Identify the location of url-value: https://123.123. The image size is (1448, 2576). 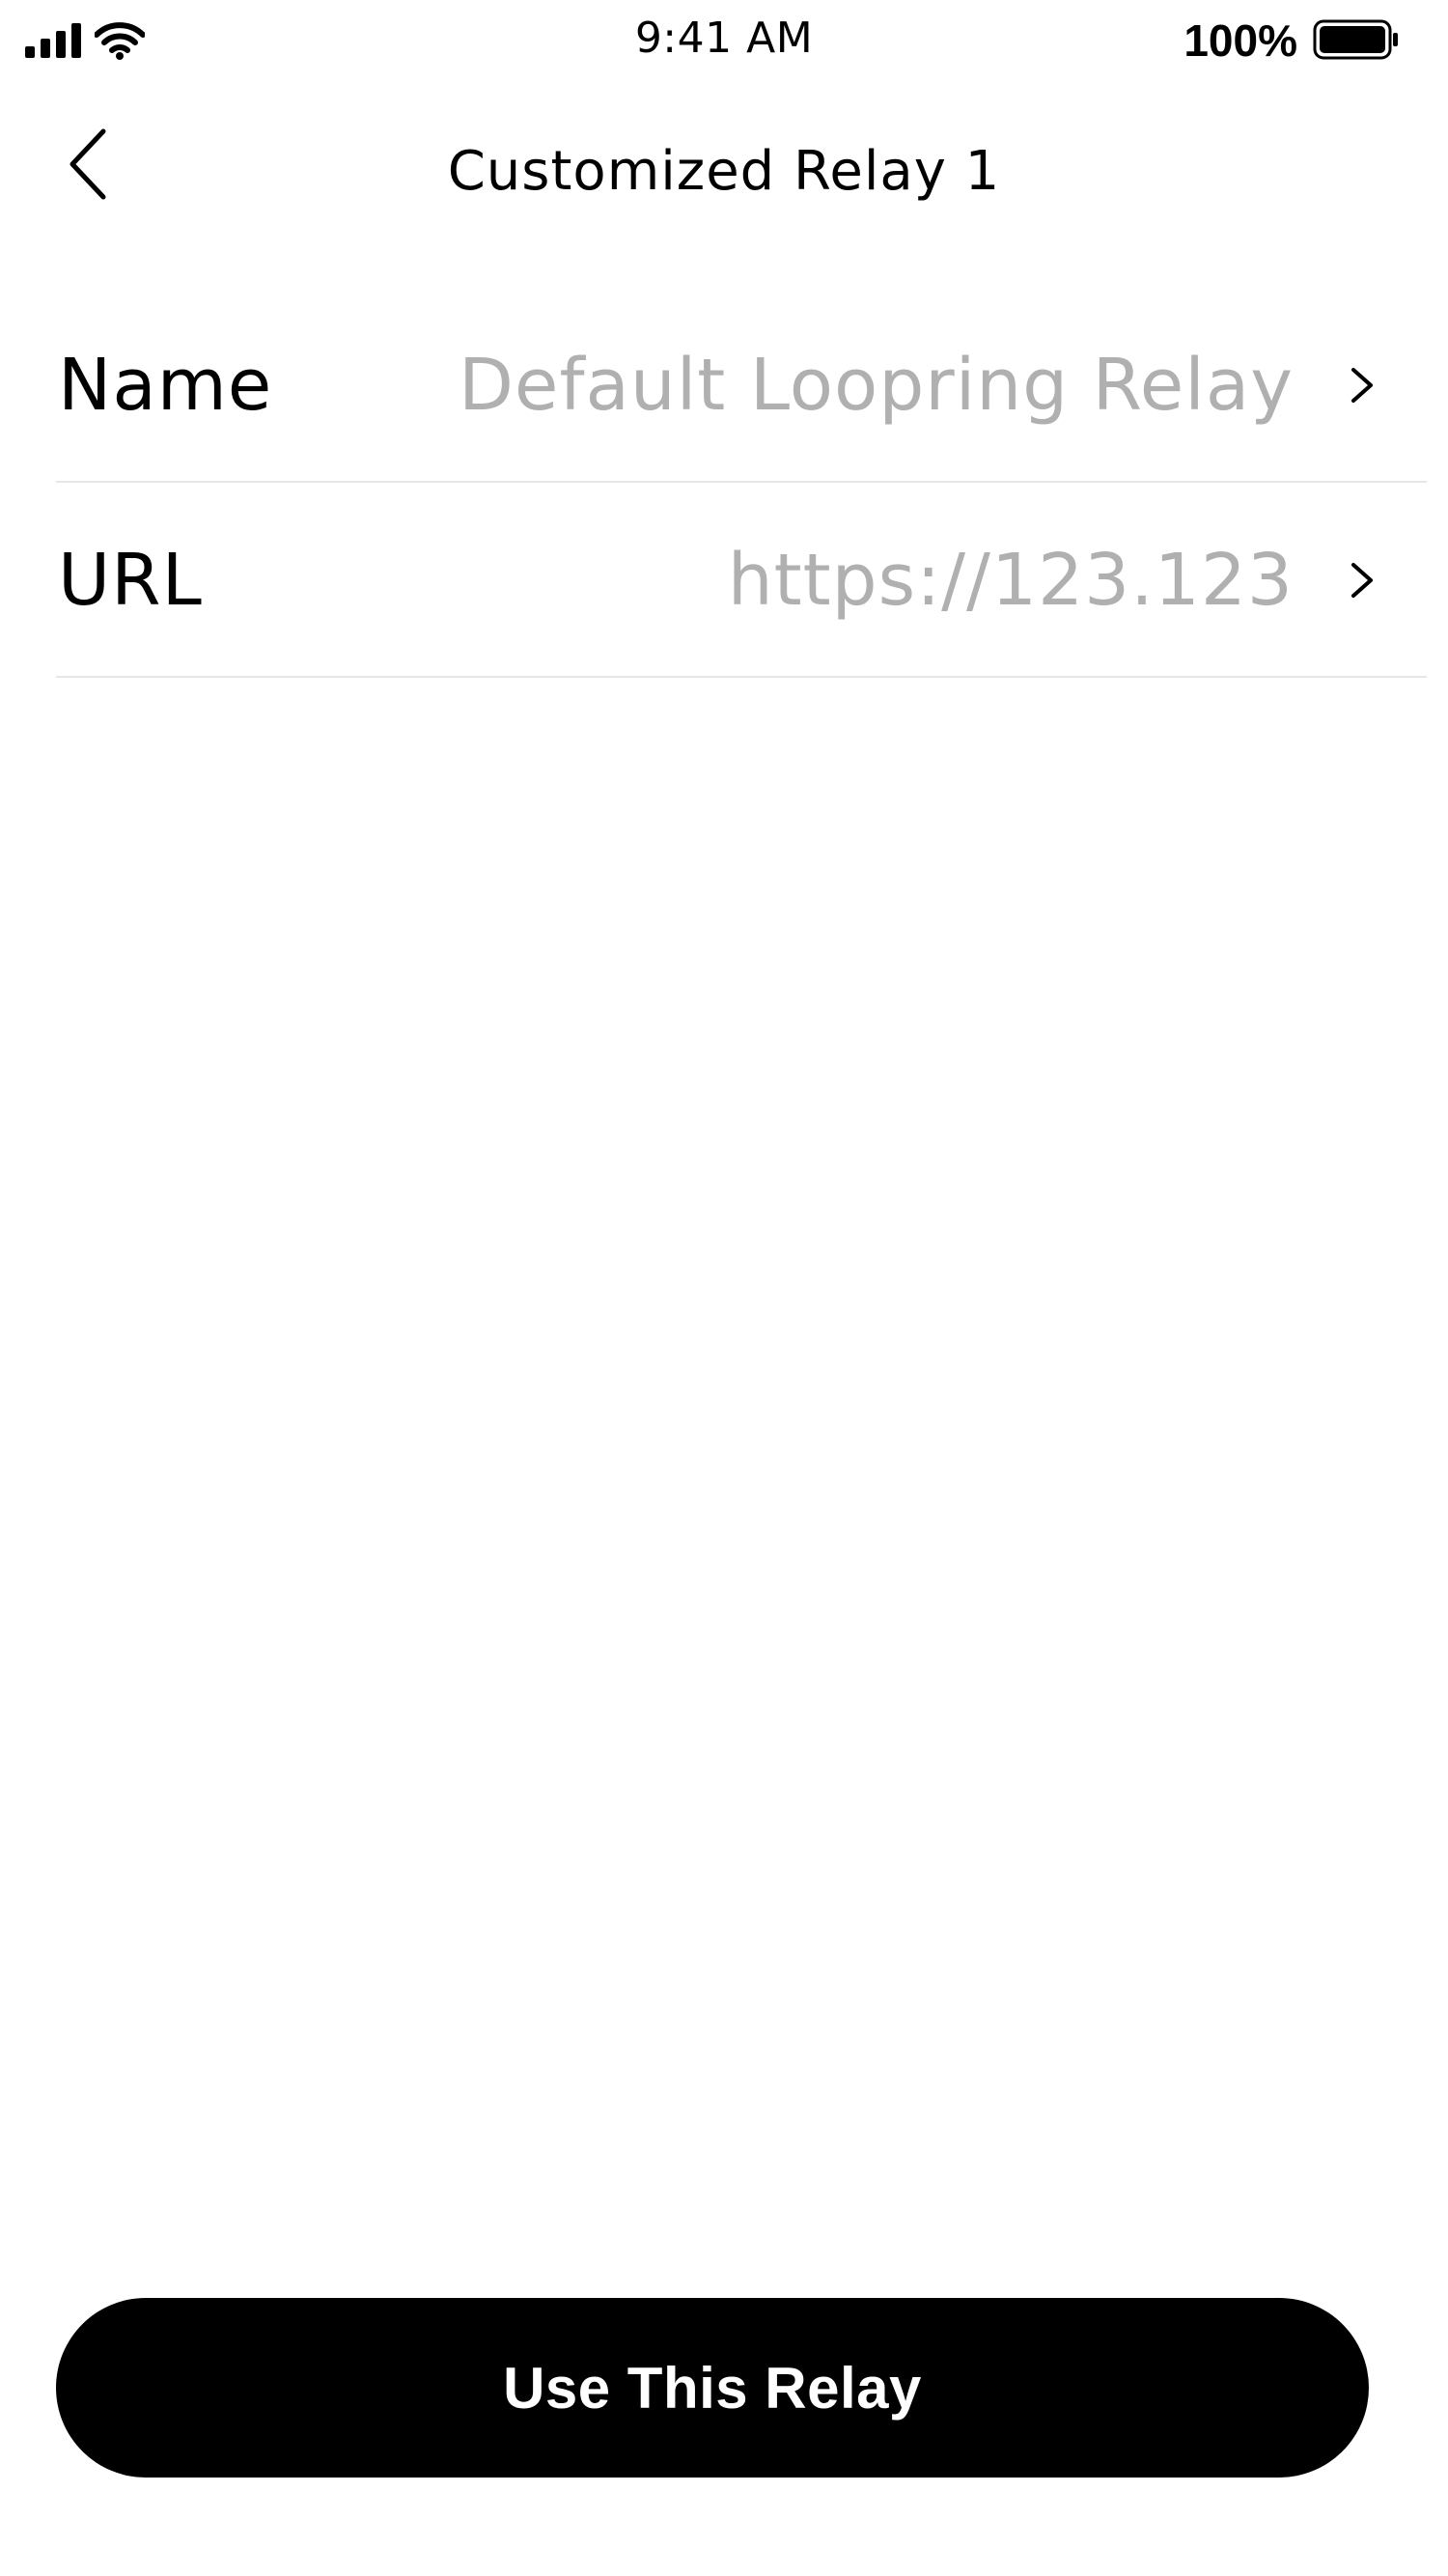
(1010, 580).